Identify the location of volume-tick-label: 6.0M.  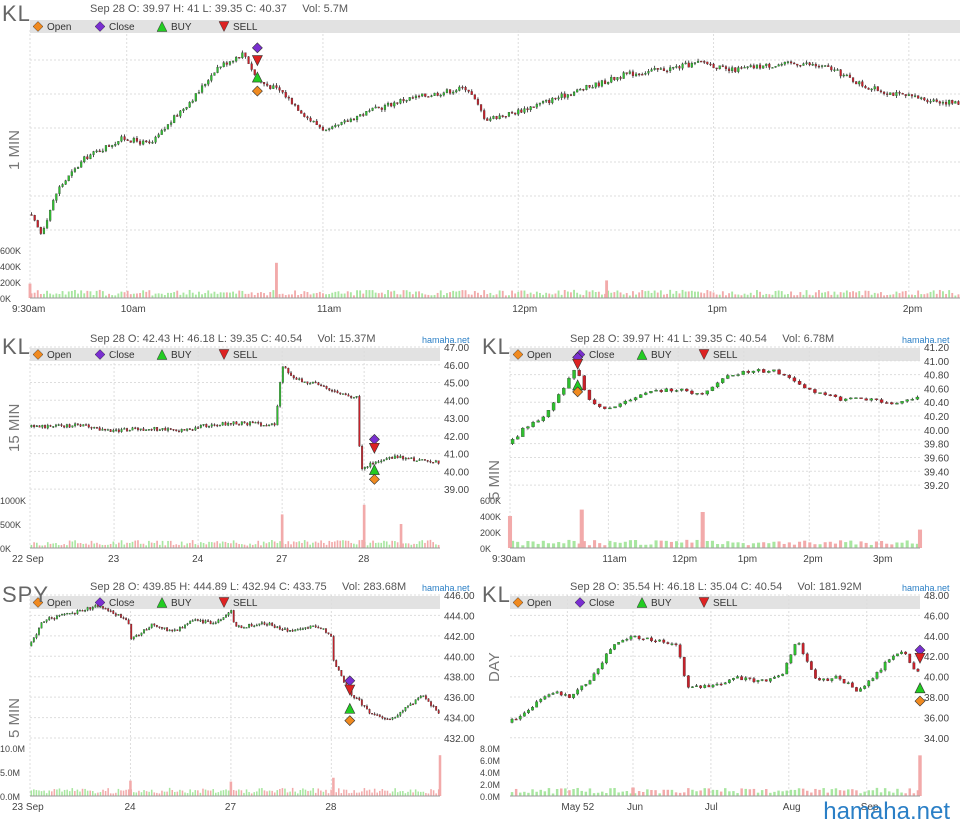
(490, 761).